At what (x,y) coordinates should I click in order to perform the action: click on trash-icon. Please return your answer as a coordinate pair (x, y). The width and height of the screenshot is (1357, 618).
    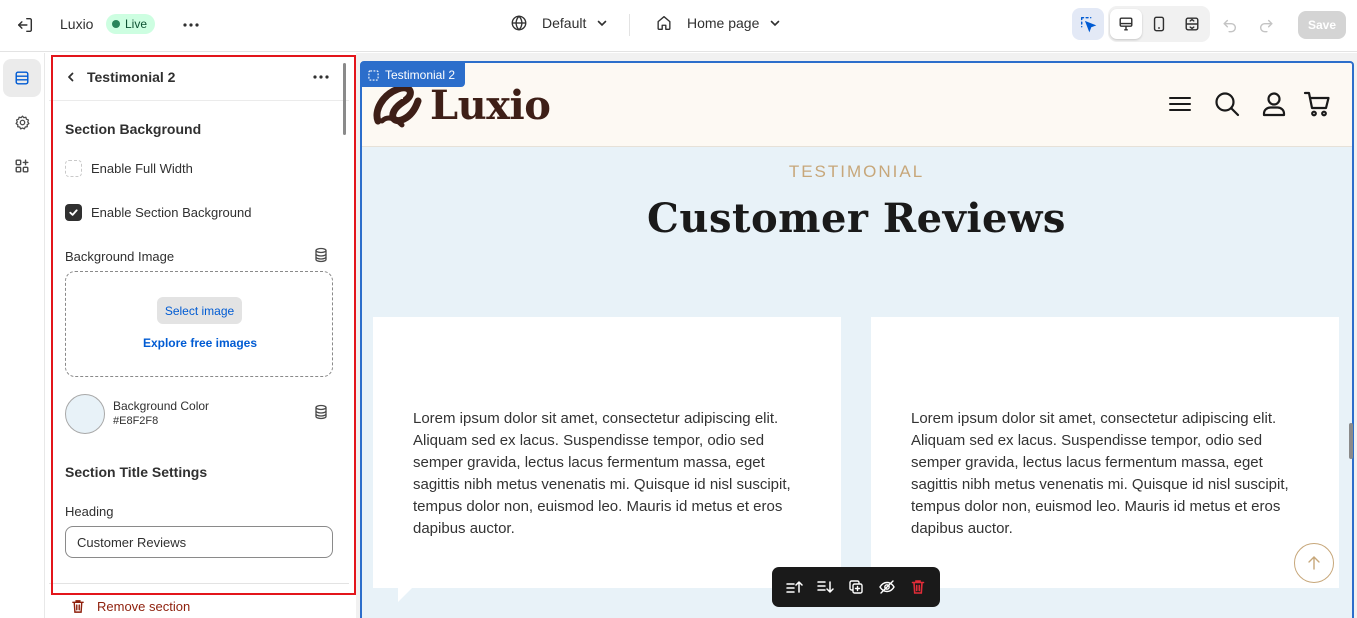
    Looking at the image, I should click on (78, 606).